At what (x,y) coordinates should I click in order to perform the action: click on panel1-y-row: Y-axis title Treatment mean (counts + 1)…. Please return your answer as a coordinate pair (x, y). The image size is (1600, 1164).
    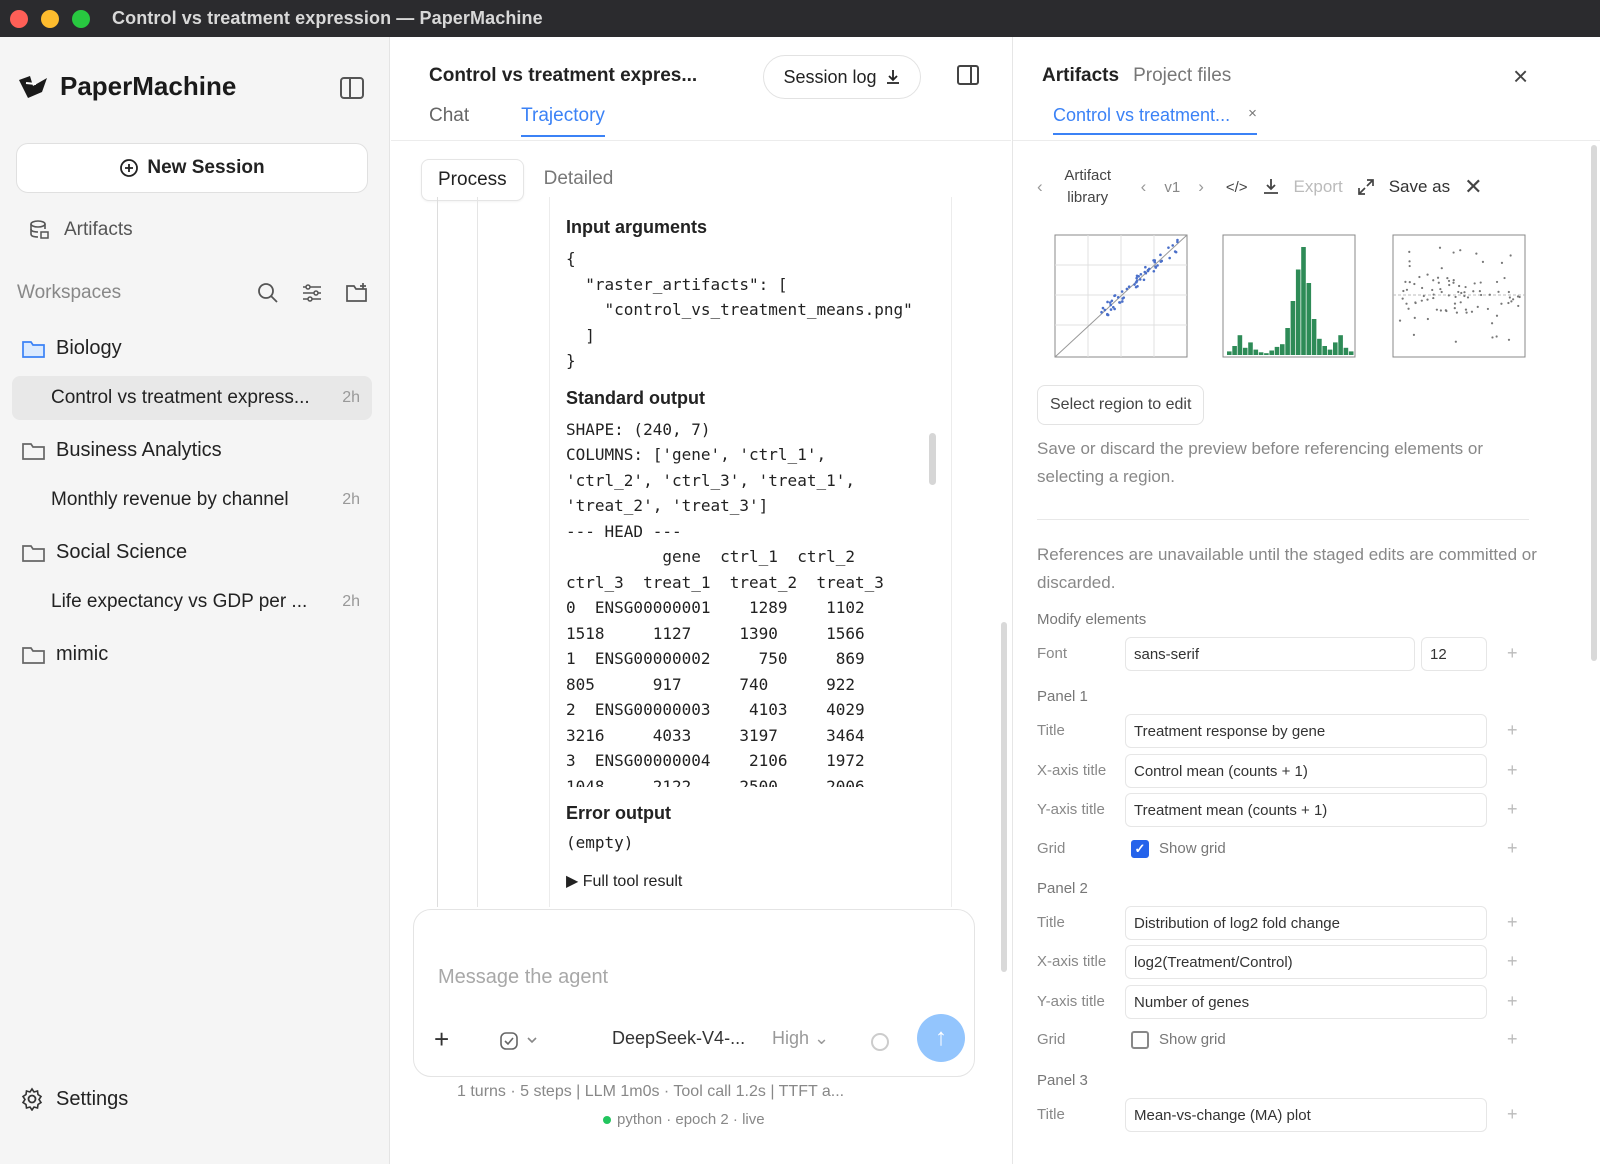
    Looking at the image, I should click on (1287, 810).